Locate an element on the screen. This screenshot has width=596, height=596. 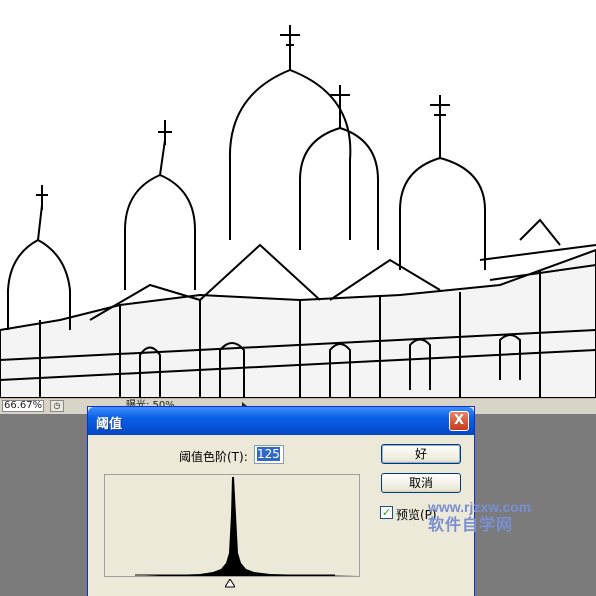
close-button: X is located at coordinates (459, 421).